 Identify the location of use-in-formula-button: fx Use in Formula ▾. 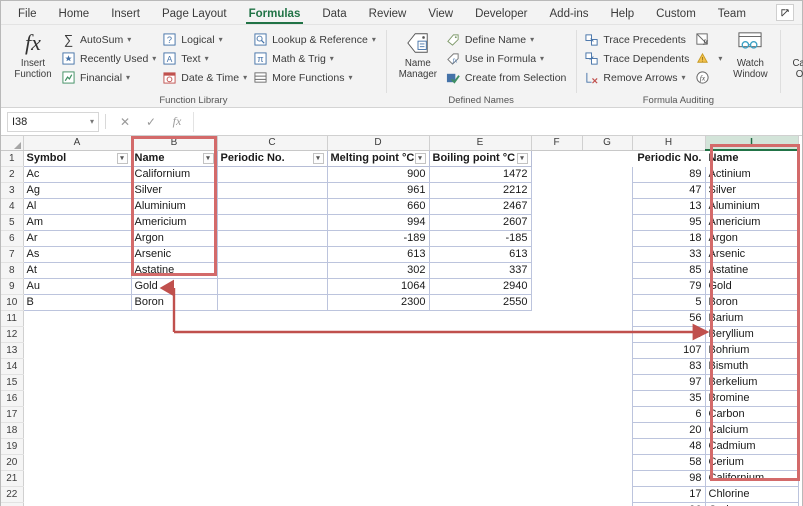
(507, 58).